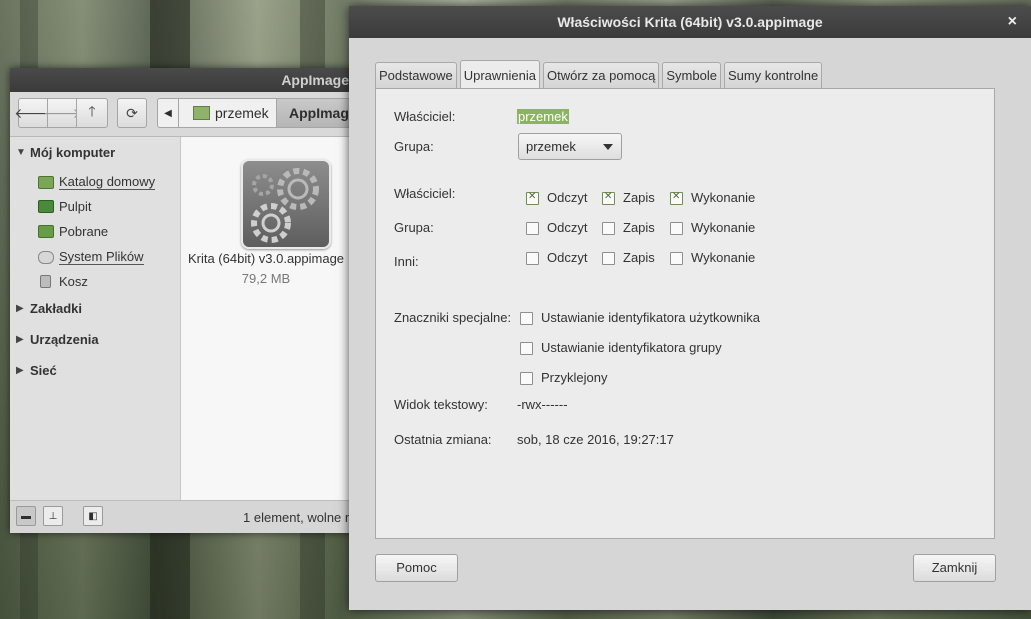 This screenshot has width=1031, height=619. Describe the element at coordinates (43, 370) in the screenshot. I see `sidebar-section-label: Sieć` at that location.